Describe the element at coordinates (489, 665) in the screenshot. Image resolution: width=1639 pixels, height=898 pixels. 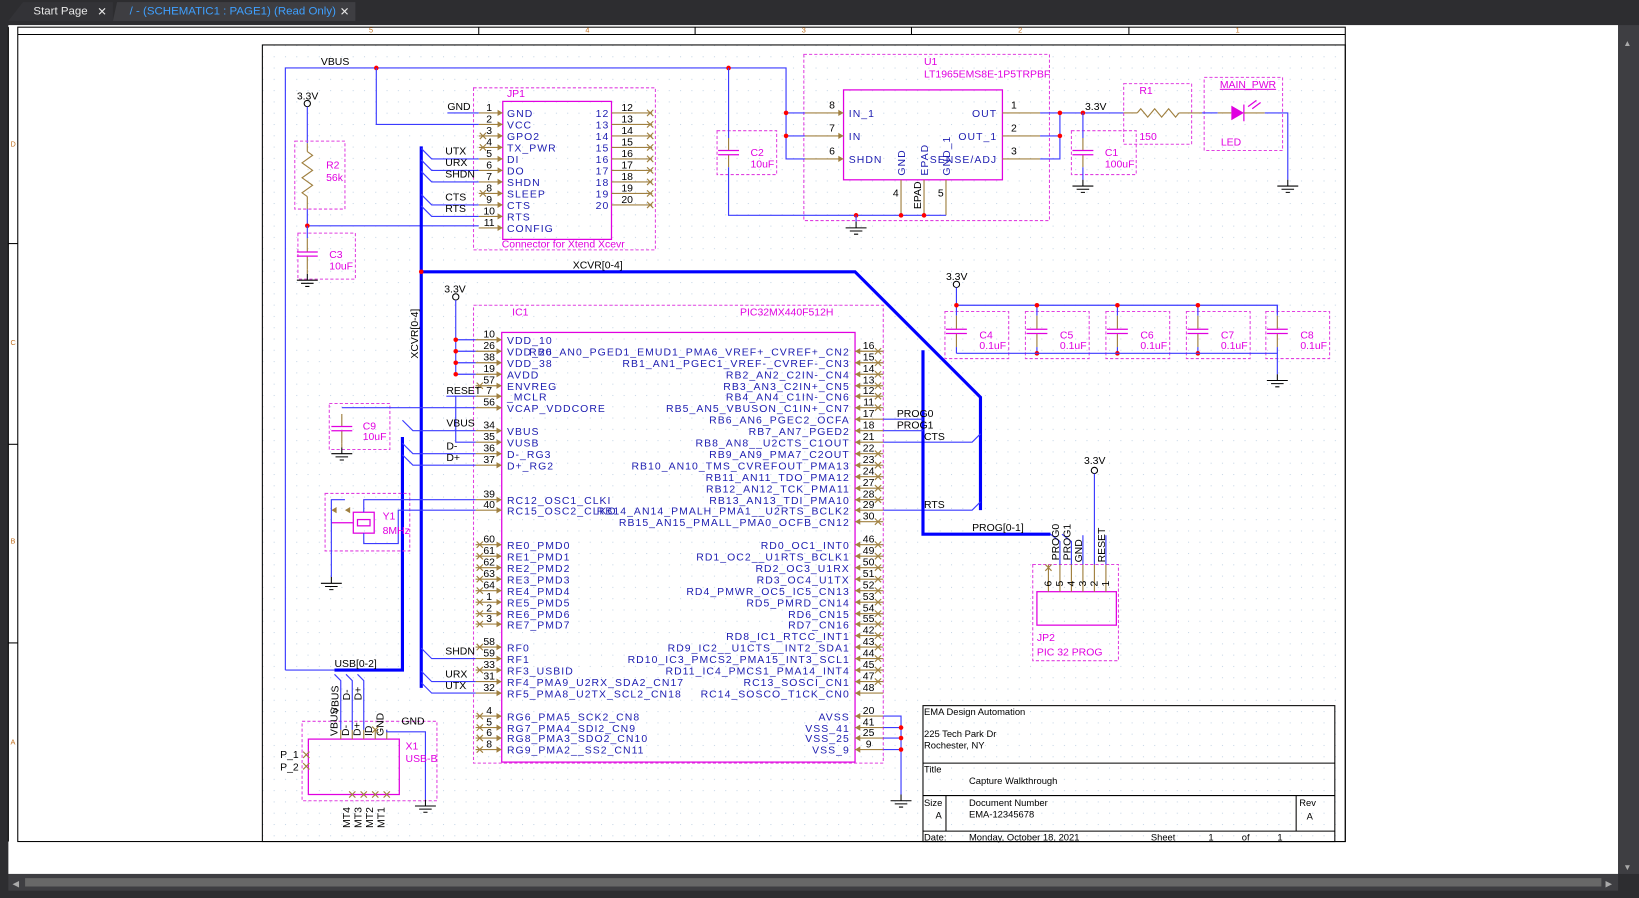
I see `pin-number: 33` at that location.